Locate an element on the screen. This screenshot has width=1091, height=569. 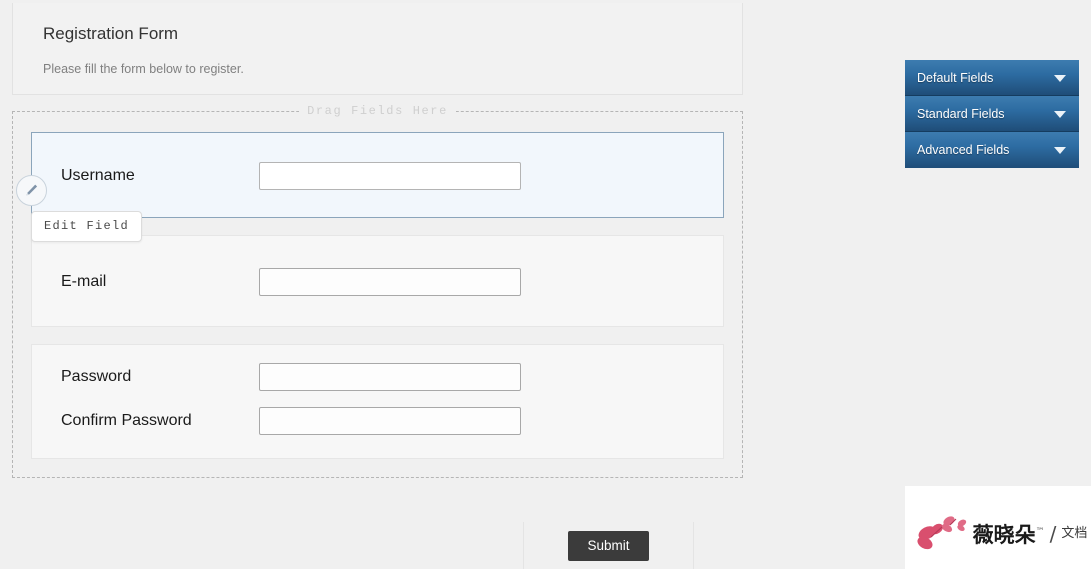
field-label-email: E-mail is located at coordinates (84, 281).